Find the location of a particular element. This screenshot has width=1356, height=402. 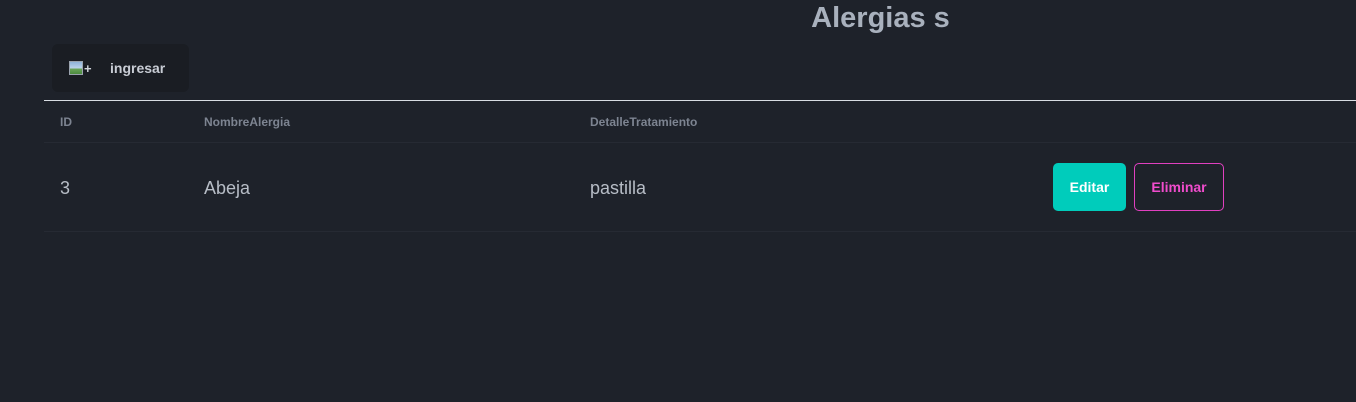

column-header-detalle-tratamiento: DetalleTratamiento is located at coordinates (644, 122).